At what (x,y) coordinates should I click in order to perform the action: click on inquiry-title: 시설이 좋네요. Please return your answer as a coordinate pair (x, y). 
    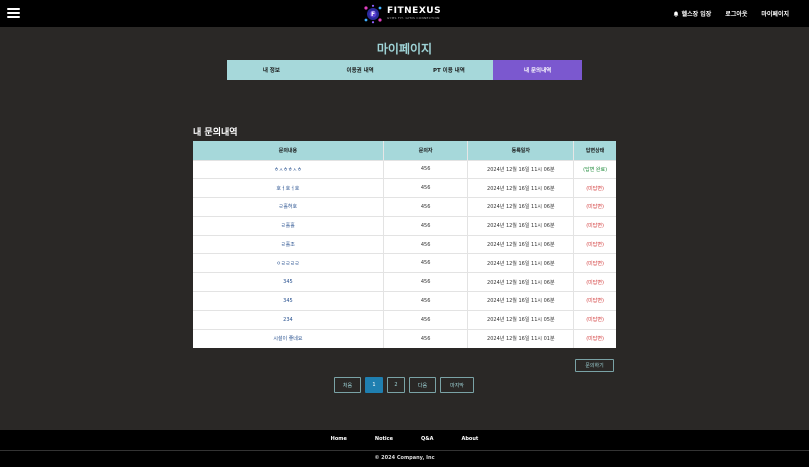
    Looking at the image, I should click on (288, 338).